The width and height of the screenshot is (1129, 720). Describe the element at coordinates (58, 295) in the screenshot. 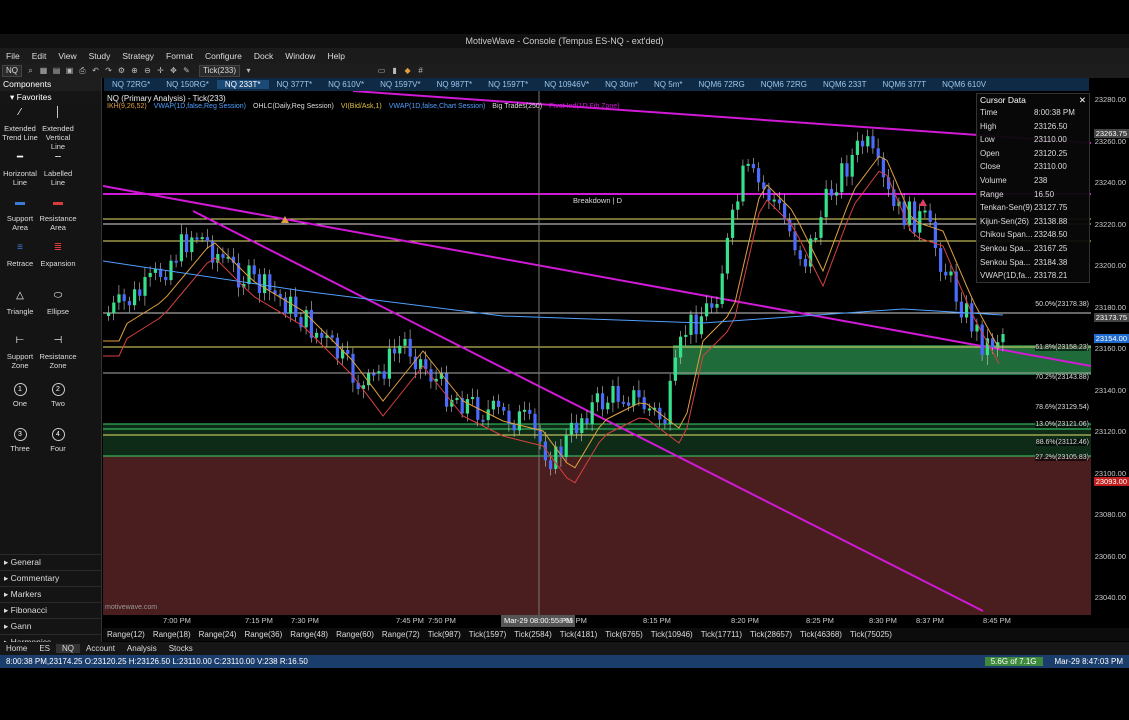

I see `ellipse-icon: ⬭` at that location.